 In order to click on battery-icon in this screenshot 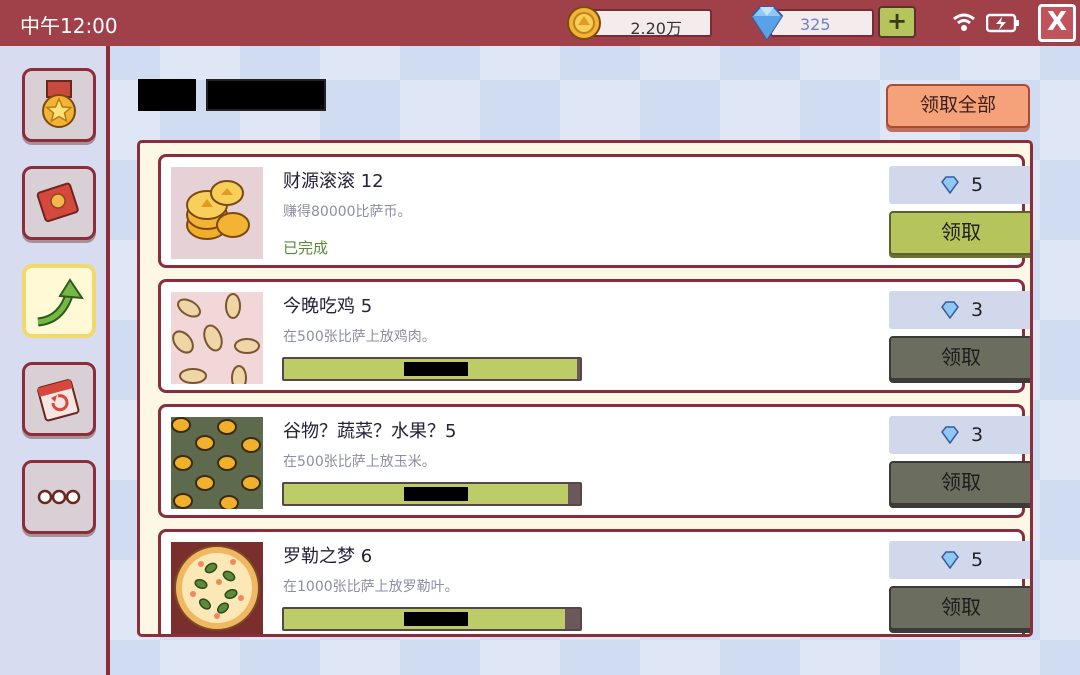, I will do `click(1002, 23)`.